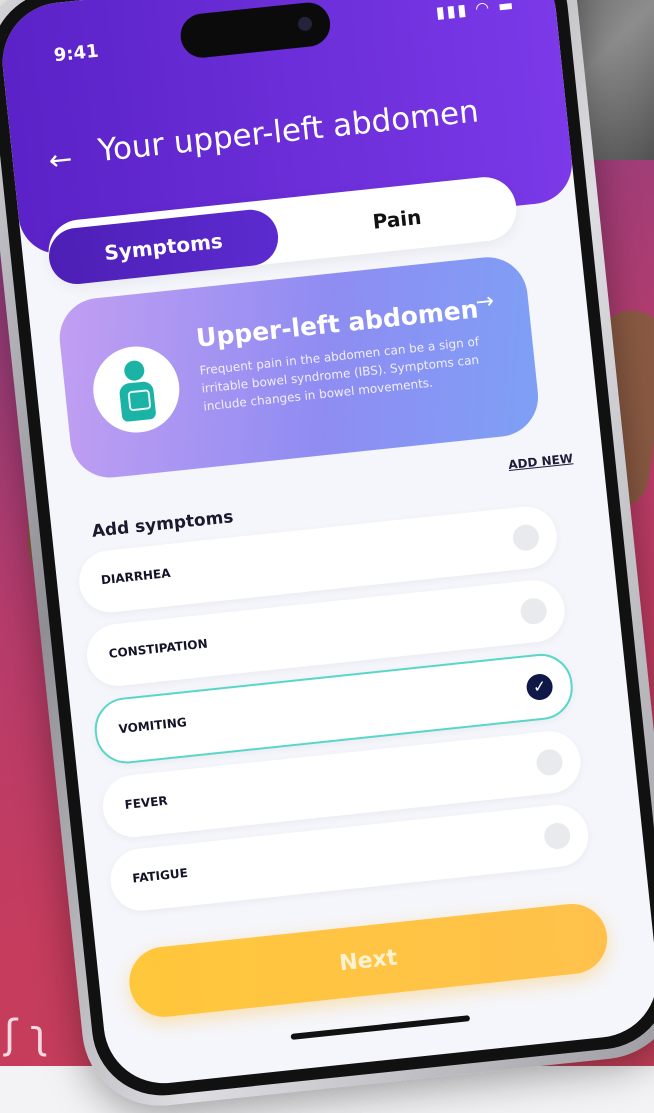 This screenshot has width=654, height=1113. I want to click on symptom-label: CONSTIPATION, so click(158, 648).